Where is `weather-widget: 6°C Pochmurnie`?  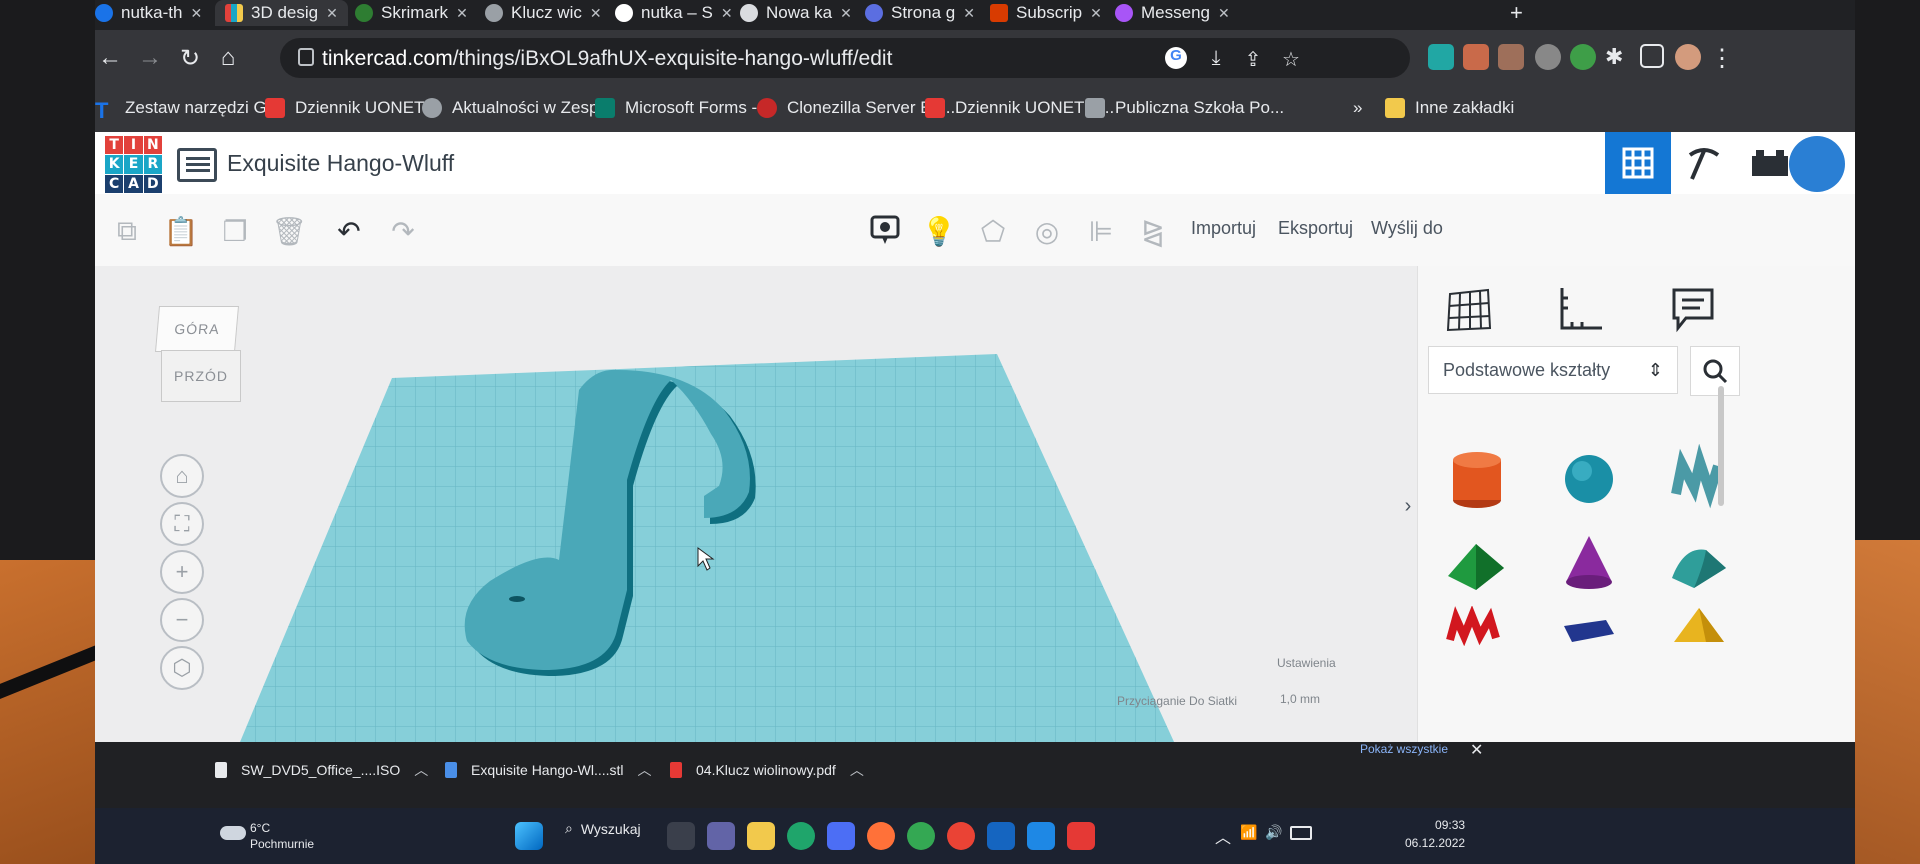
weather-widget: 6°C Pochmurnie is located at coordinates (282, 836).